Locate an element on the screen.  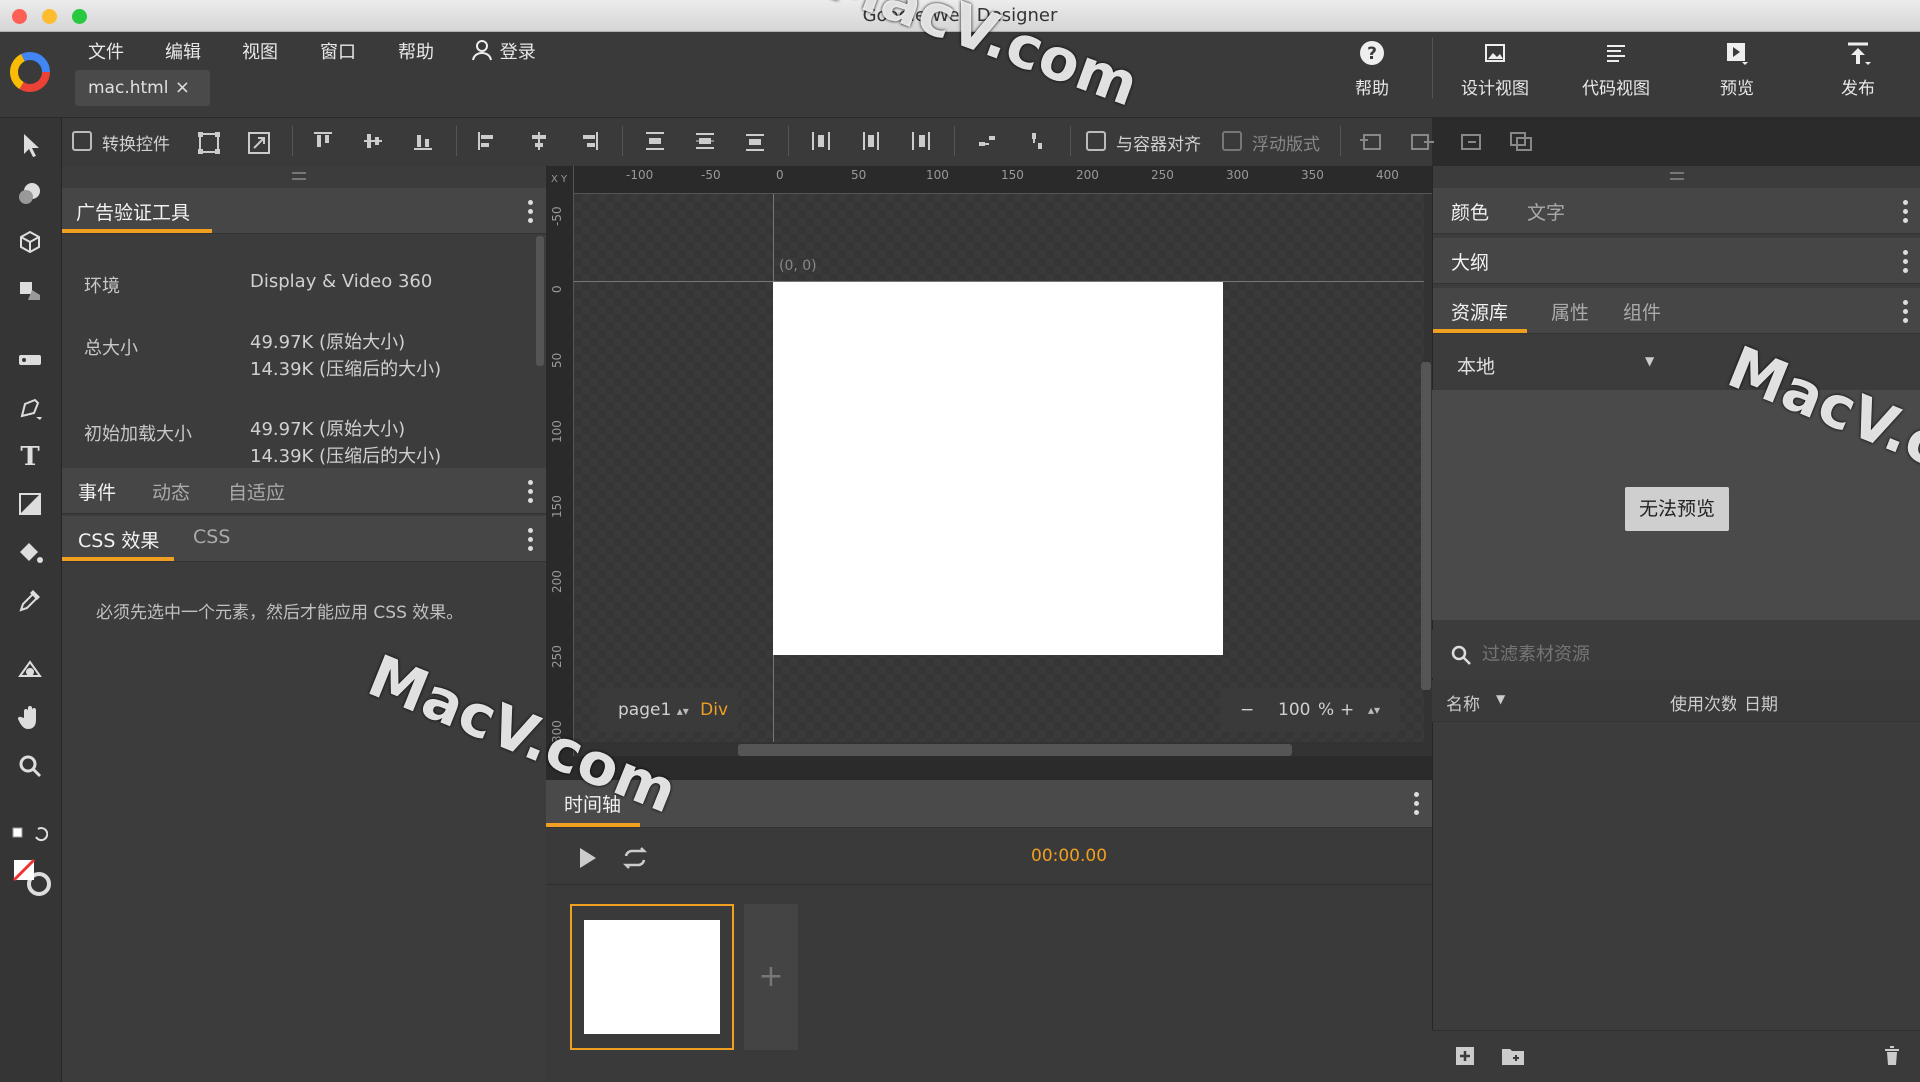
tab-properties: 属性 is located at coordinates (1570, 311).